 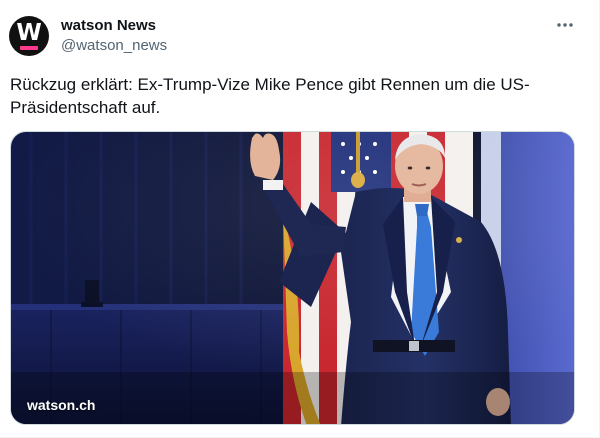 I want to click on display-name: watson News, so click(x=108, y=26).